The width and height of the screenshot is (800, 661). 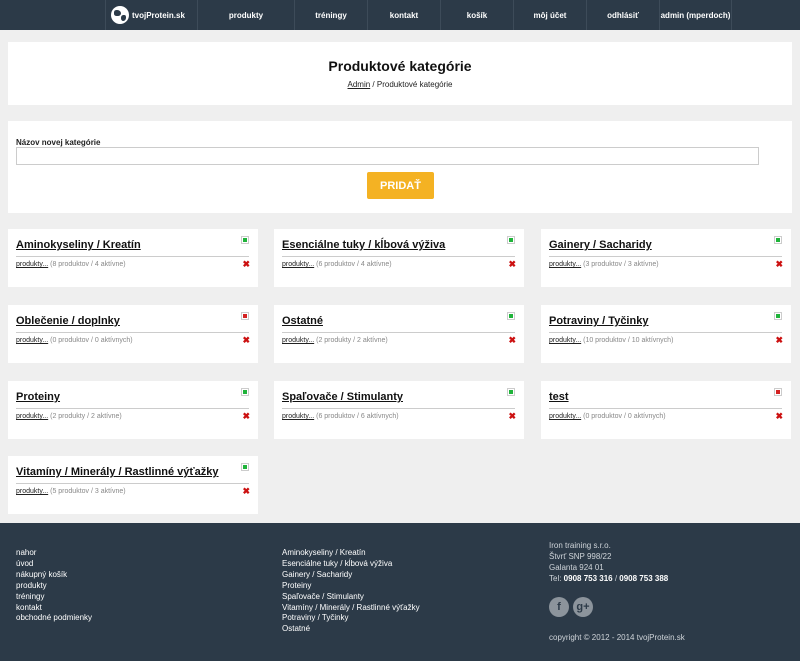 I want to click on category-meta: produkty... (6 produktov / 6 aktívnych), so click(x=340, y=416).